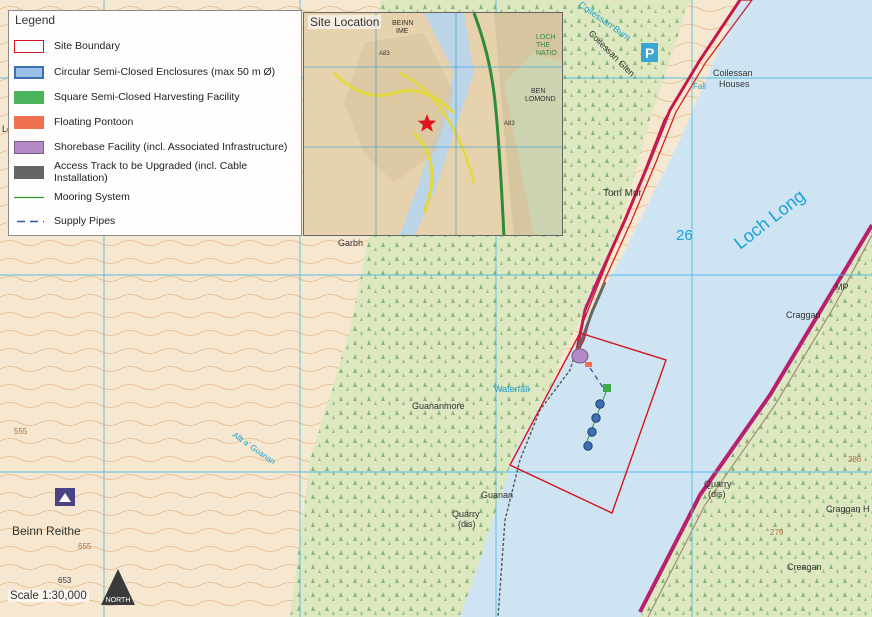  I want to click on legend-item-site-boundary: Site Boundary, so click(158, 46).